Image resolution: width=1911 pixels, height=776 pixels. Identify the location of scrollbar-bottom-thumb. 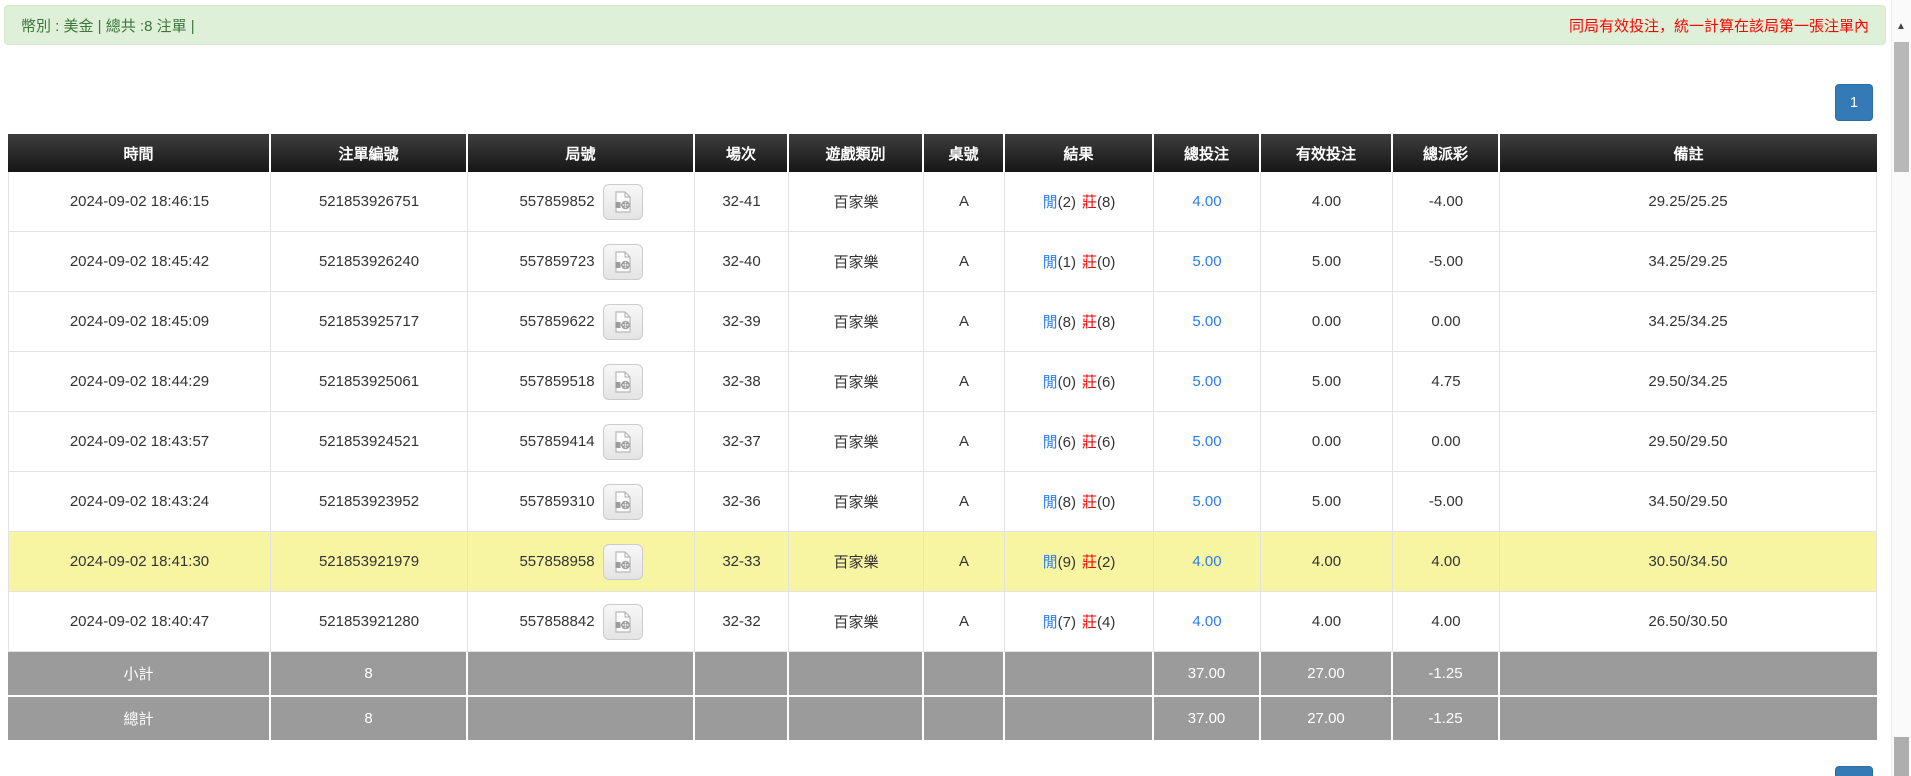
(1901, 756).